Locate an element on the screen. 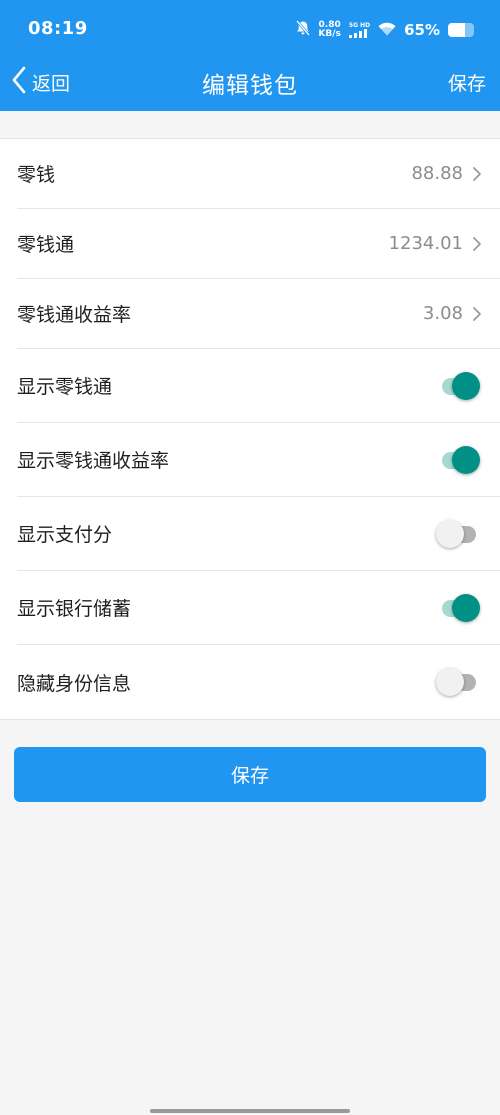 The image size is (500, 1115). nav-bar: 返回 编辑钱包 保存 is located at coordinates (250, 83).